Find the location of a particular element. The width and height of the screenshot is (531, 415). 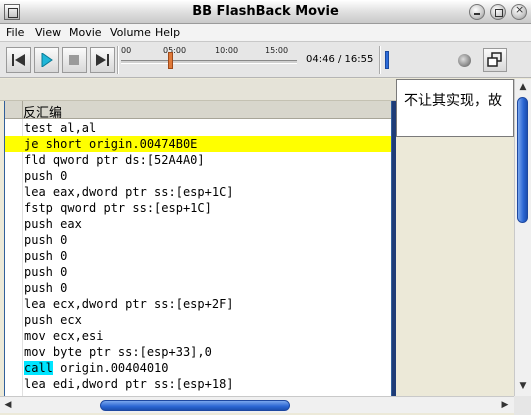

code-line: lea ecx,dword ptr ss:[esp+2F] is located at coordinates (129, 304).